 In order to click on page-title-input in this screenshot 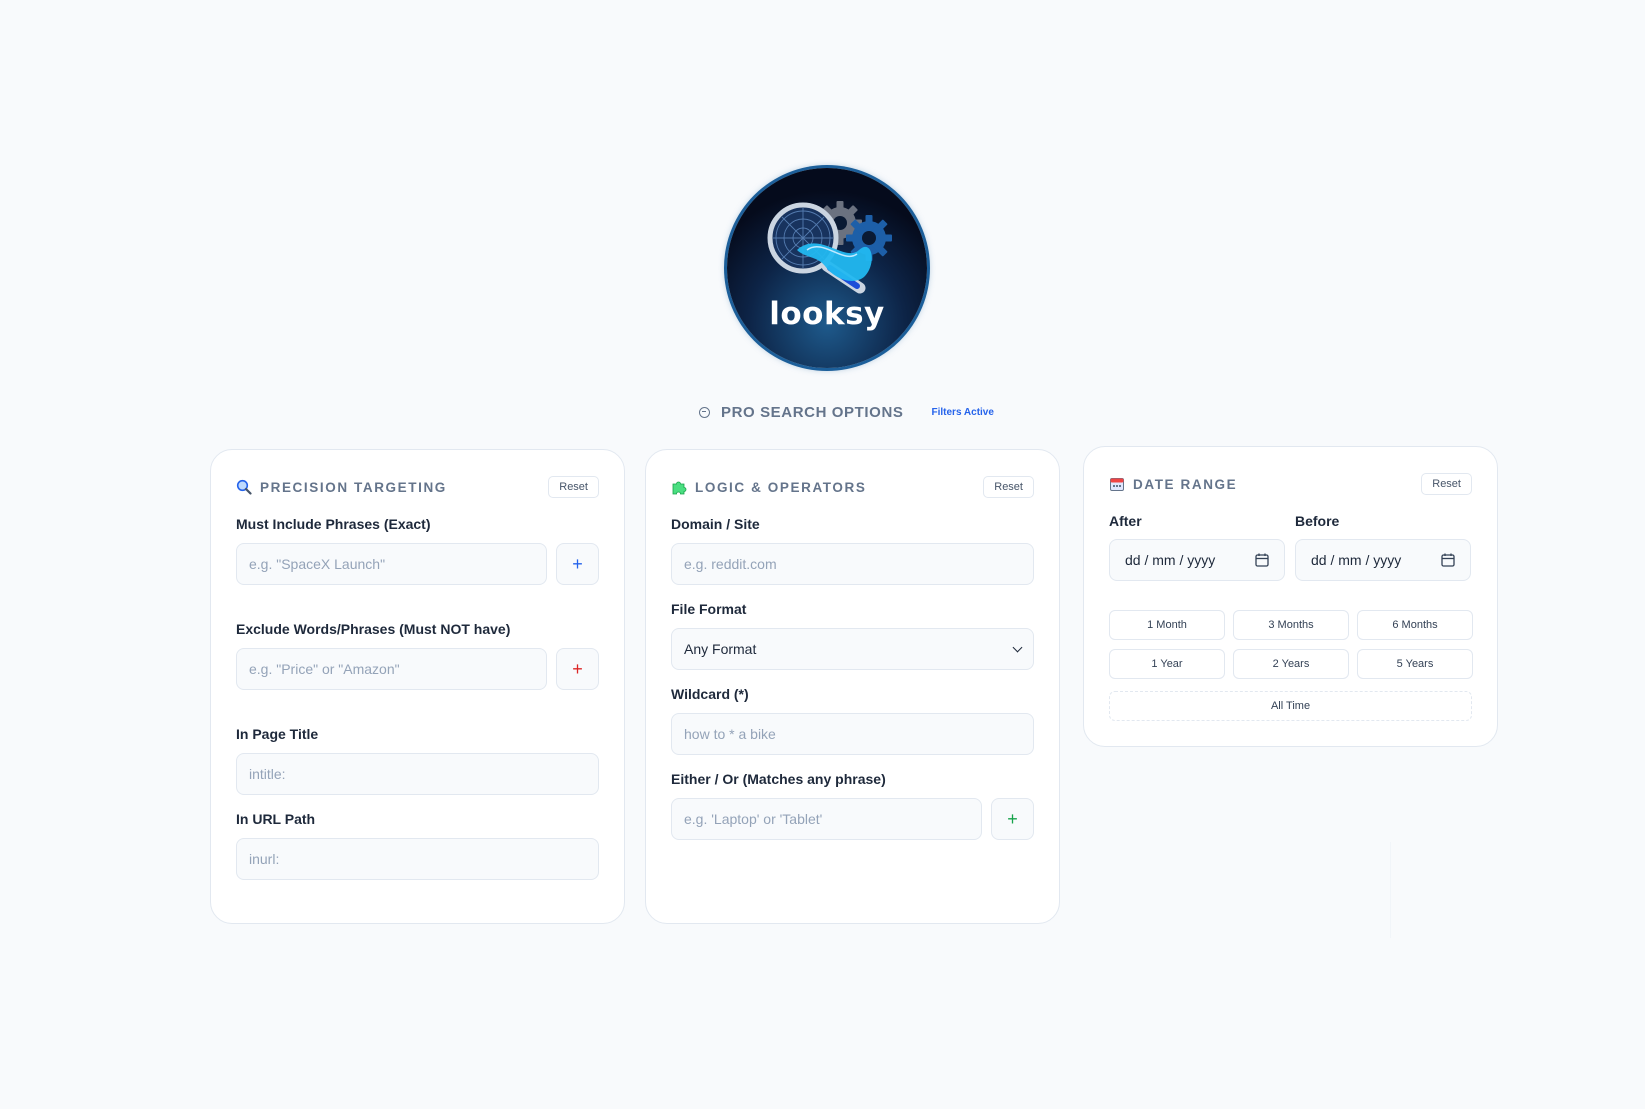, I will do `click(417, 774)`.